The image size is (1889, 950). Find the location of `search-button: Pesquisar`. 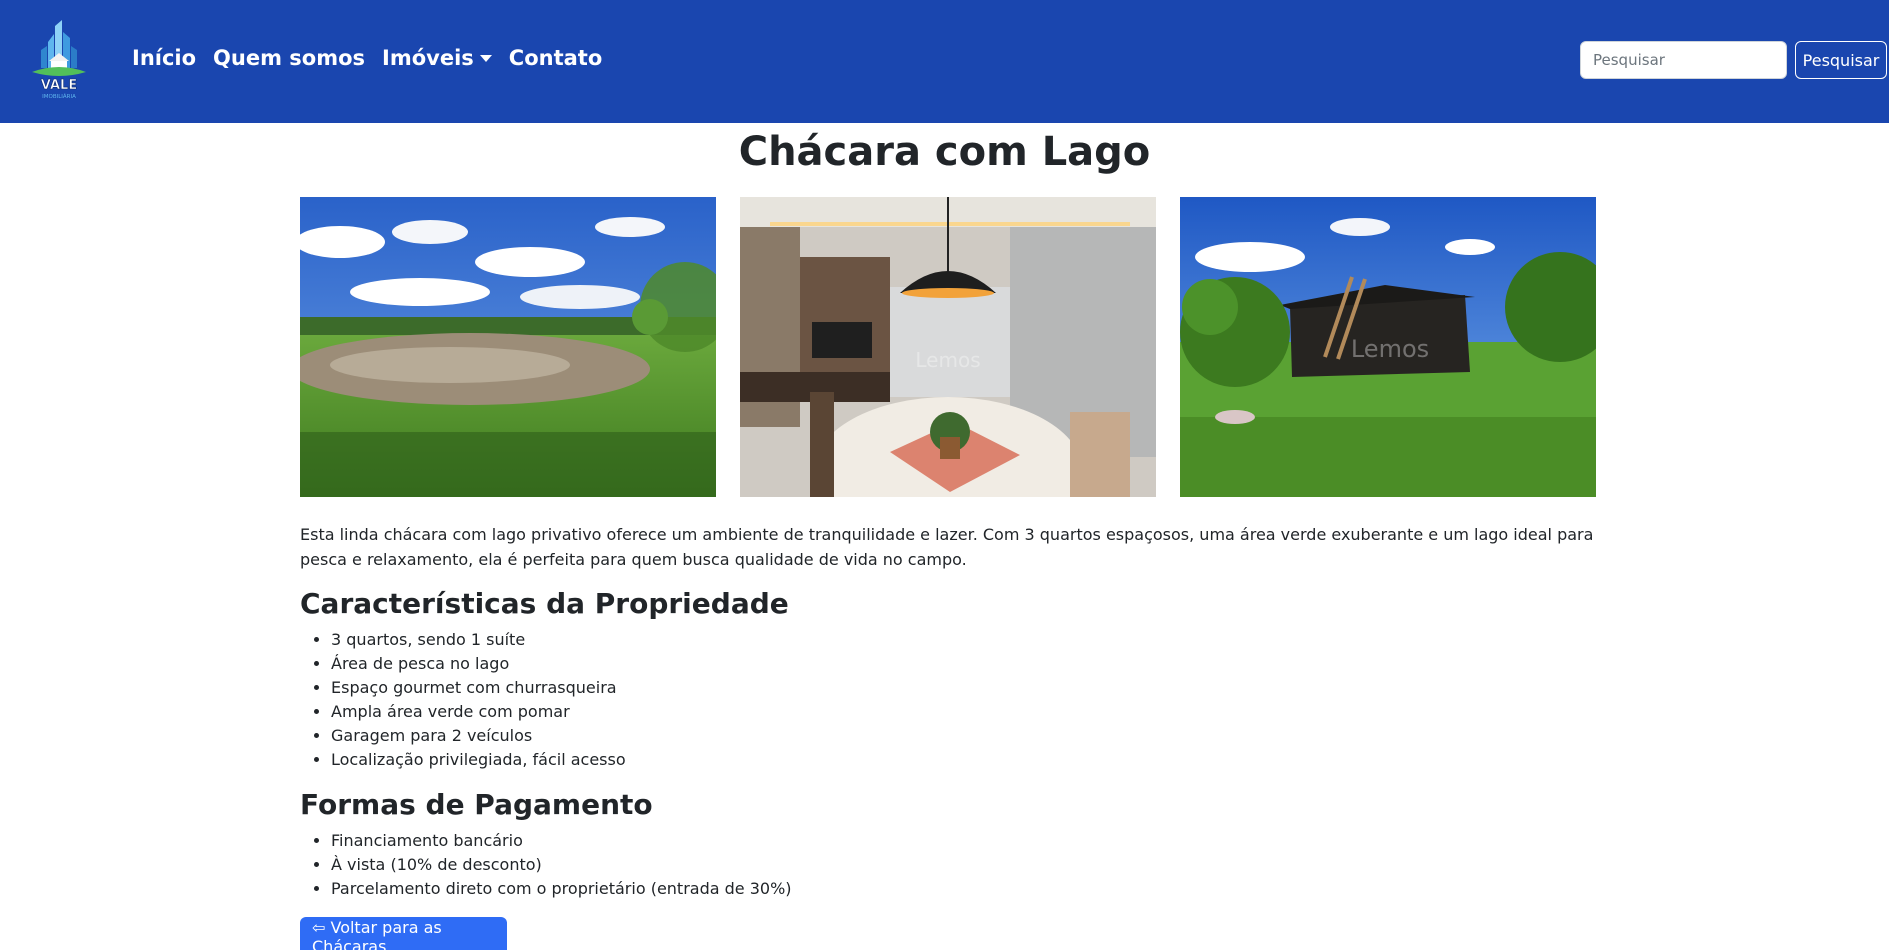

search-button: Pesquisar is located at coordinates (1841, 60).